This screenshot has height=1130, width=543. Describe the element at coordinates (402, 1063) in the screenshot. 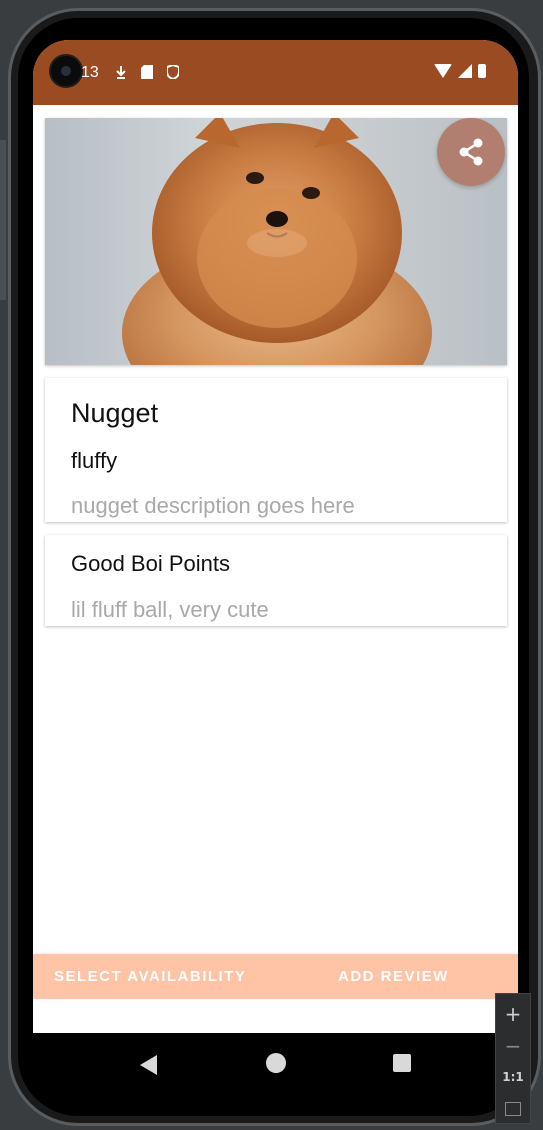

I see `recents-icon` at that location.